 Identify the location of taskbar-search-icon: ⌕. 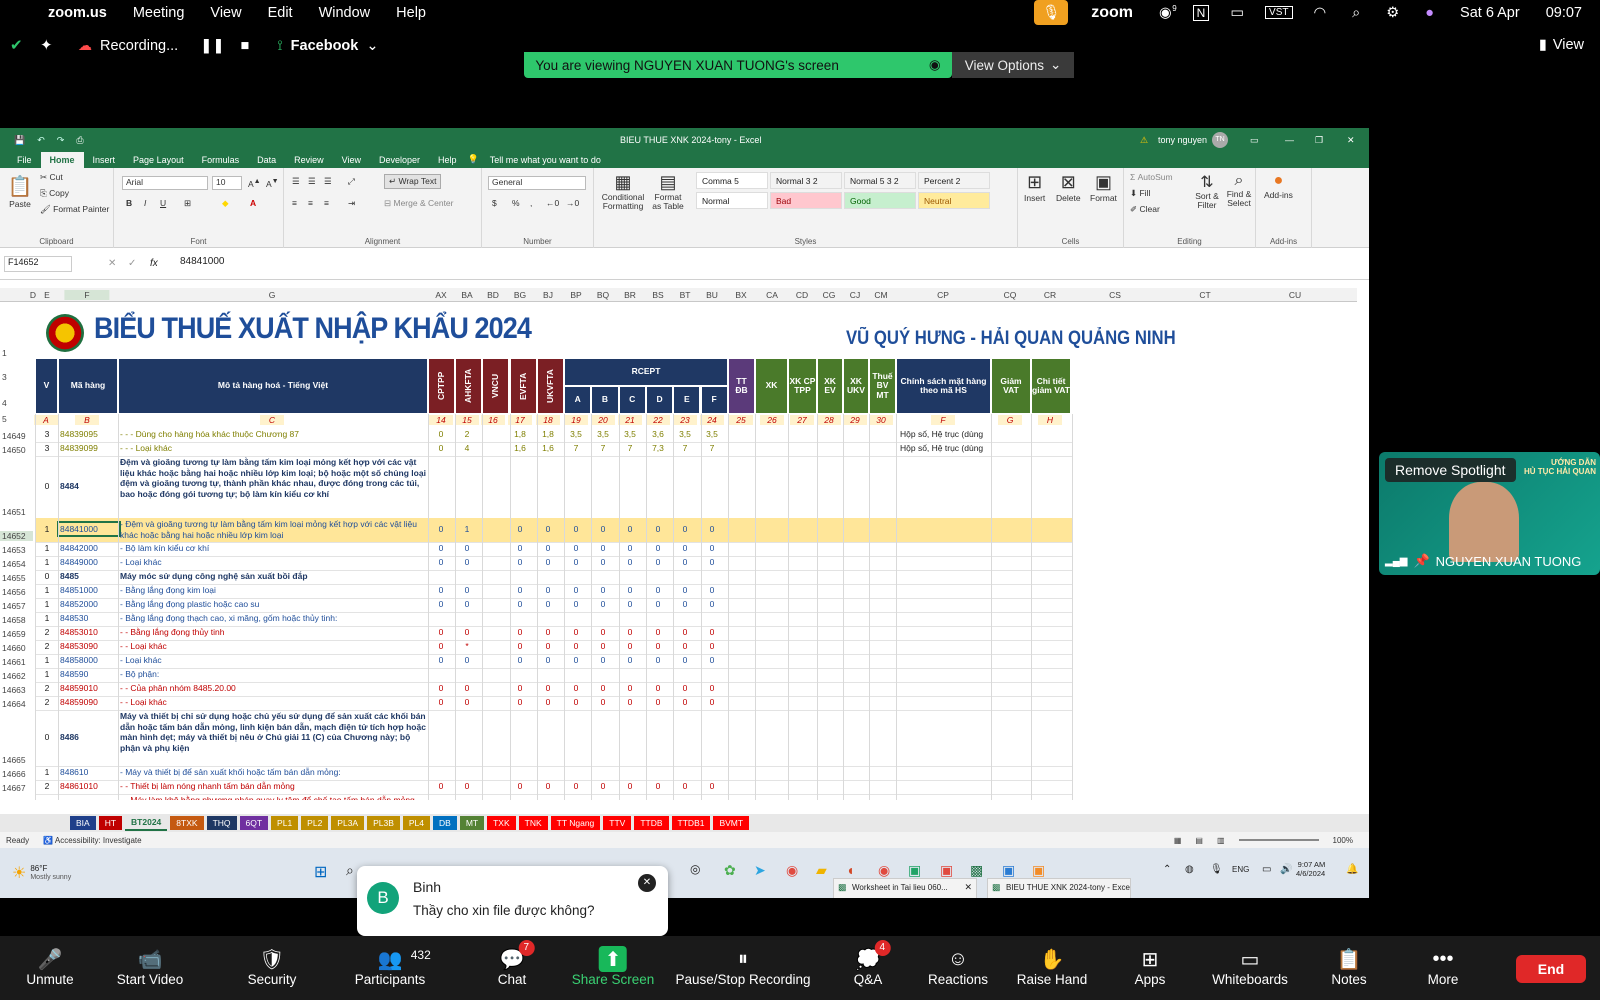
(350, 870).